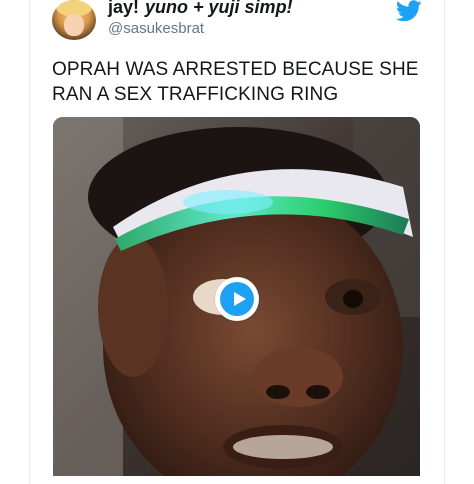 The width and height of the screenshot is (474, 484). I want to click on tweet-text-line-2: RAN A SEX TRAFFICKING RING, so click(195, 94).